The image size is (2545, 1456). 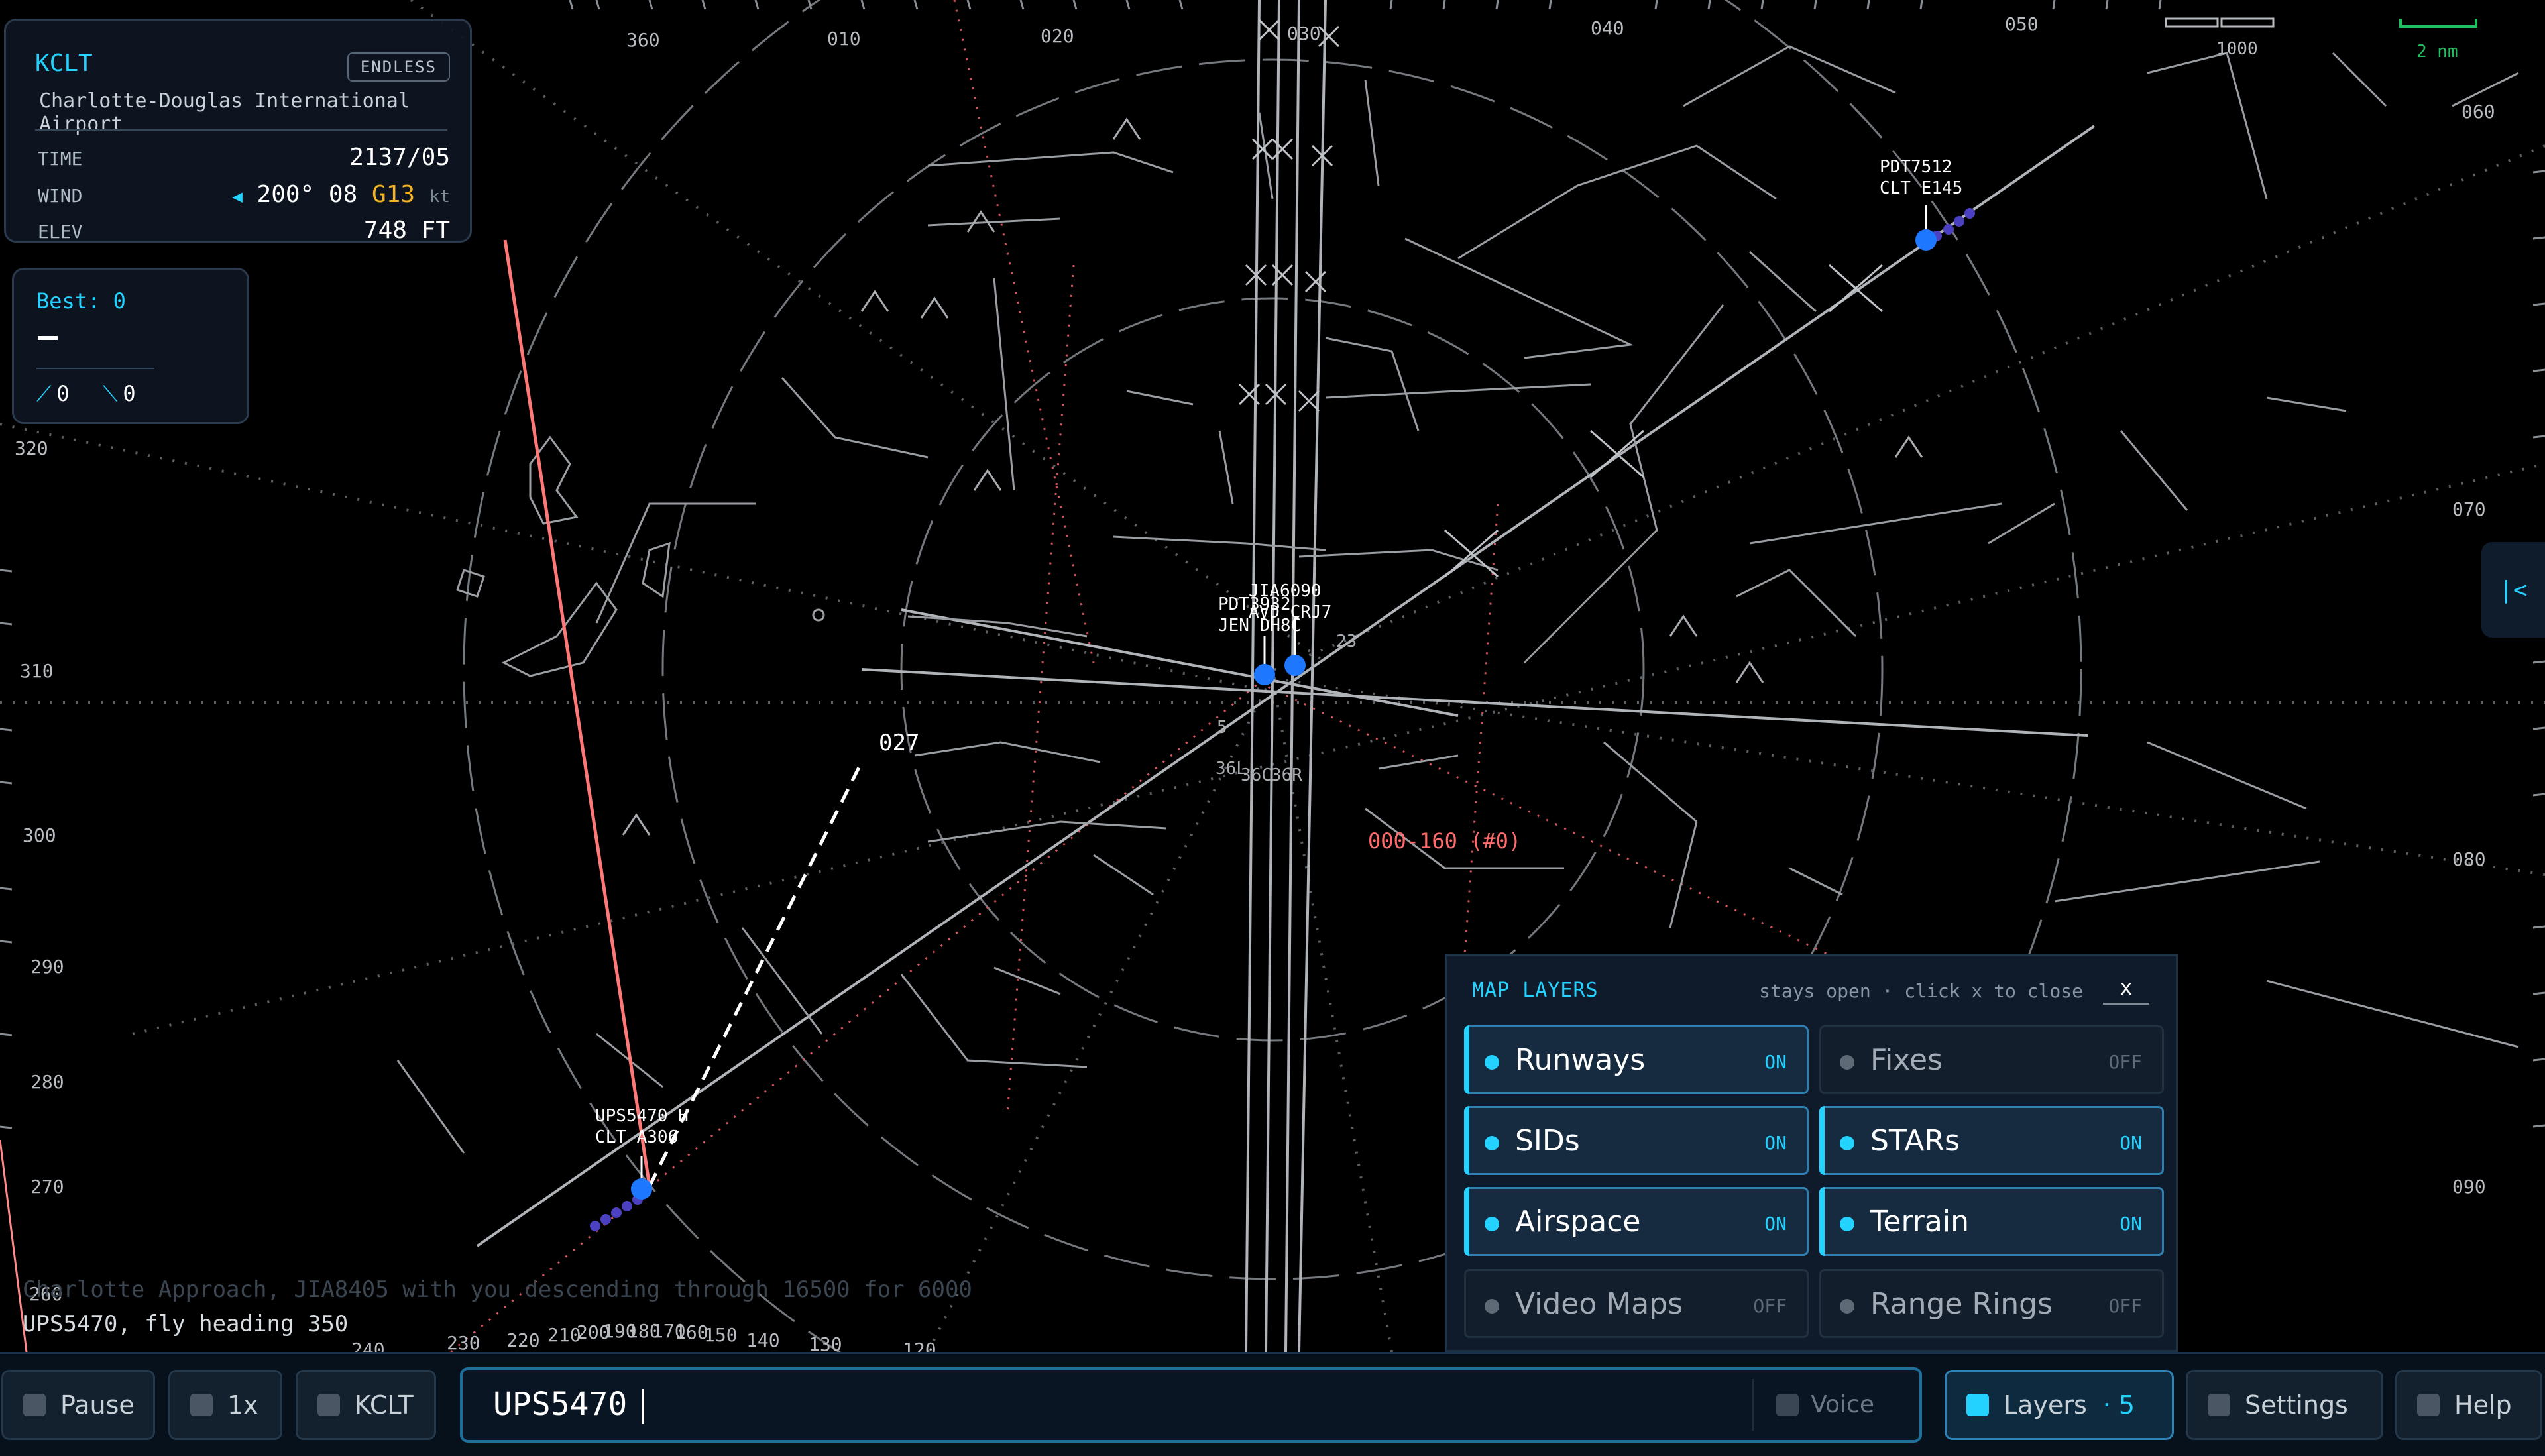 I want to click on restriction-label: 000-160 (#0), so click(x=1444, y=841).